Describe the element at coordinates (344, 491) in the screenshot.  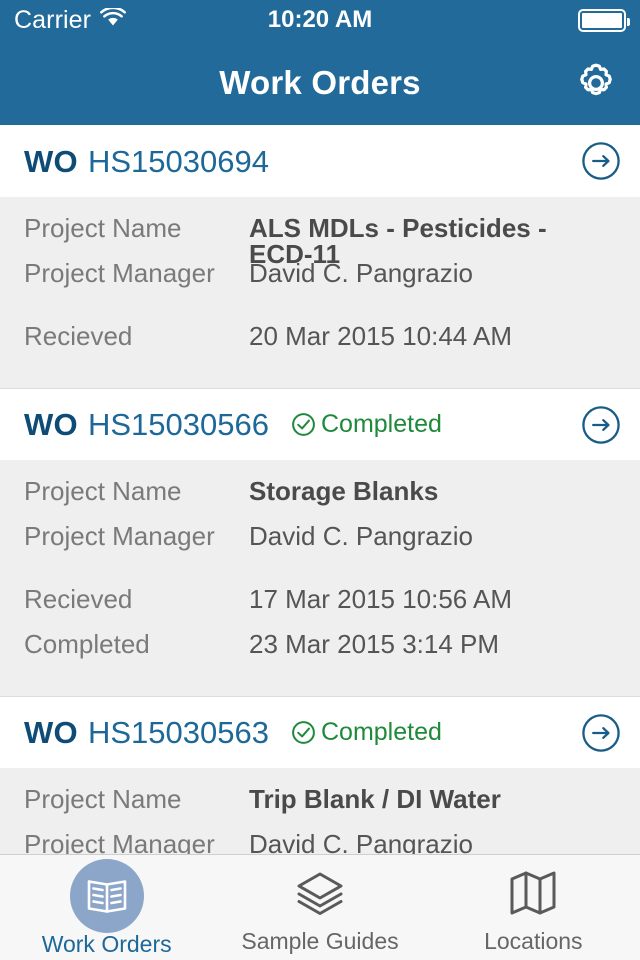
I see `detail-value: Storage Blanks` at that location.